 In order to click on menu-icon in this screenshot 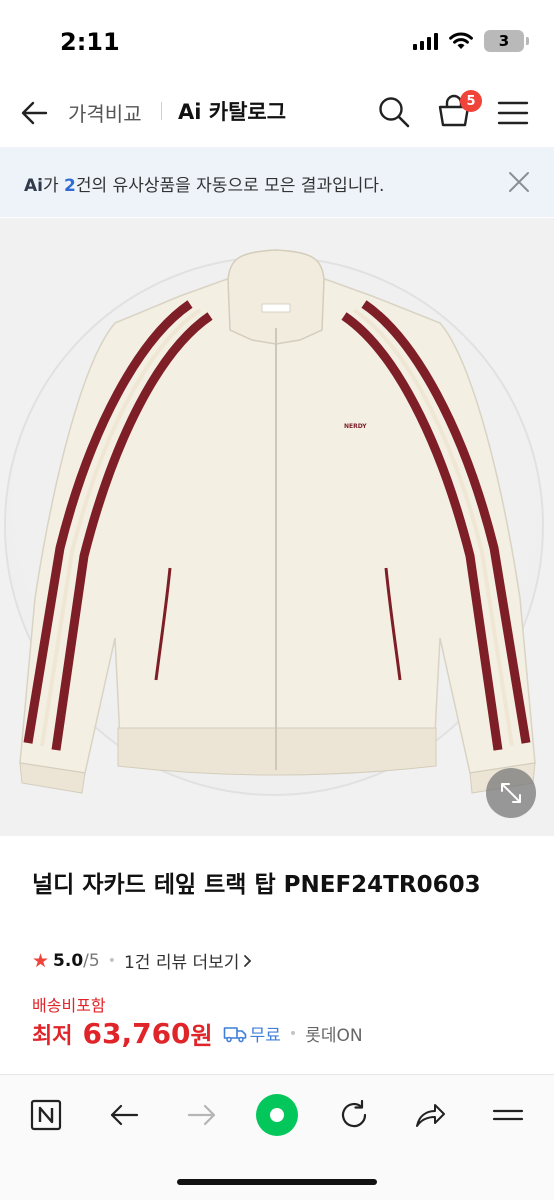, I will do `click(508, 1115)`.